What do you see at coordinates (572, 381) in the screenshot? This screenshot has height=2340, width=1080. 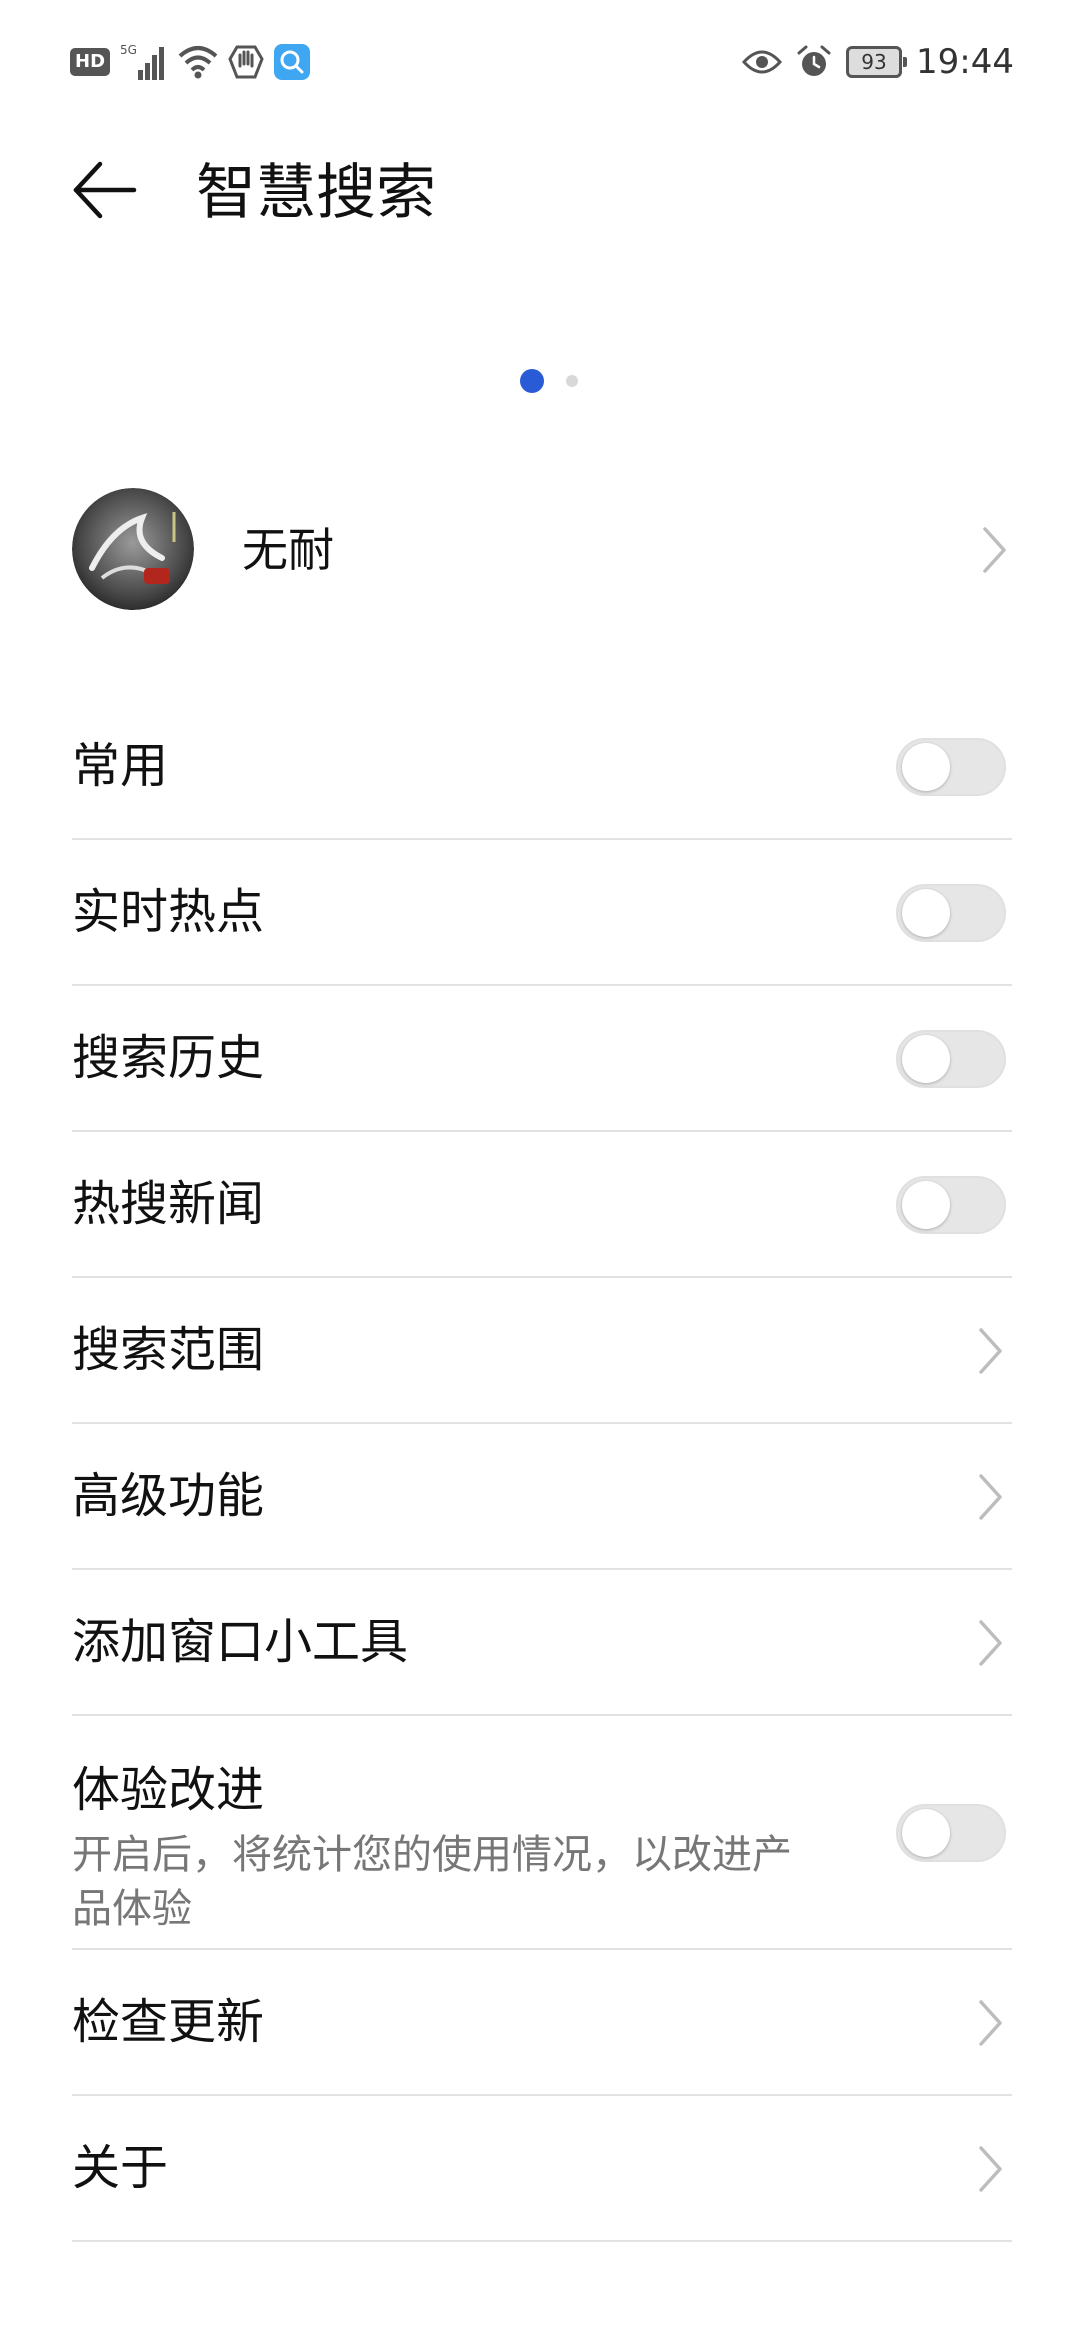 I see `page-dot` at bounding box center [572, 381].